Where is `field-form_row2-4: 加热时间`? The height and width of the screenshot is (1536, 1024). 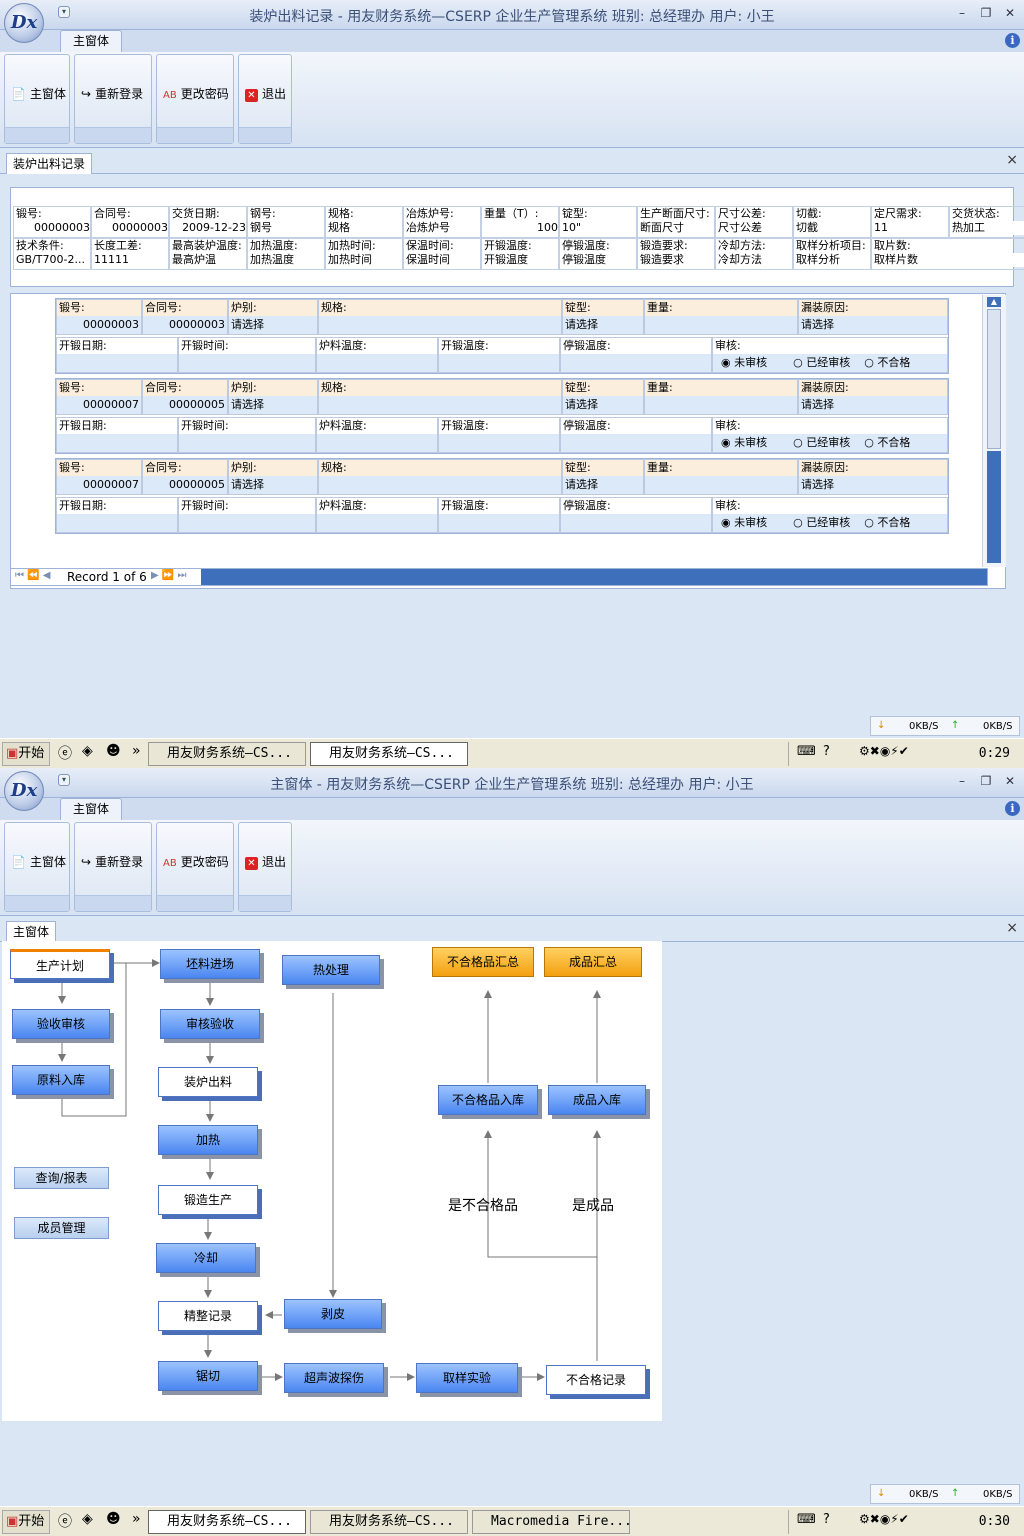
field-form_row2-4: 加热时间 is located at coordinates (364, 254).